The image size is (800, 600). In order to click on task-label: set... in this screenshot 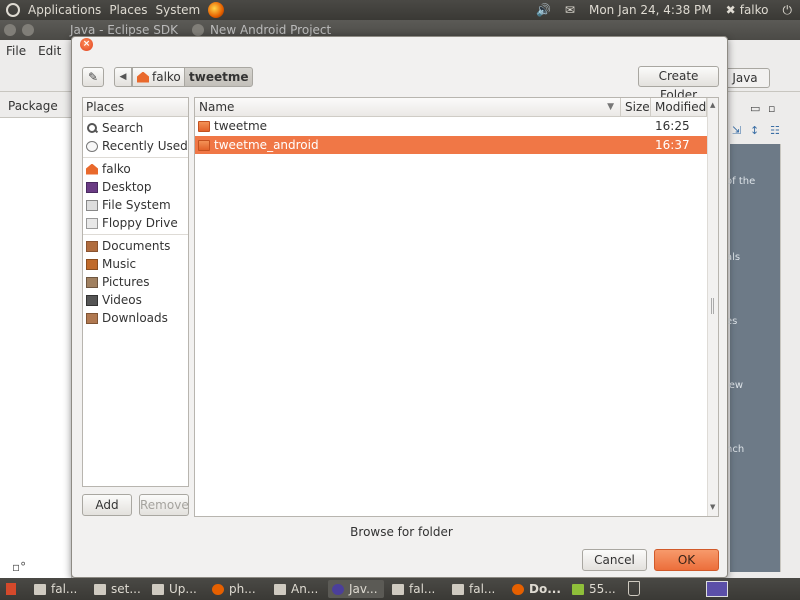, I will do `click(126, 589)`.